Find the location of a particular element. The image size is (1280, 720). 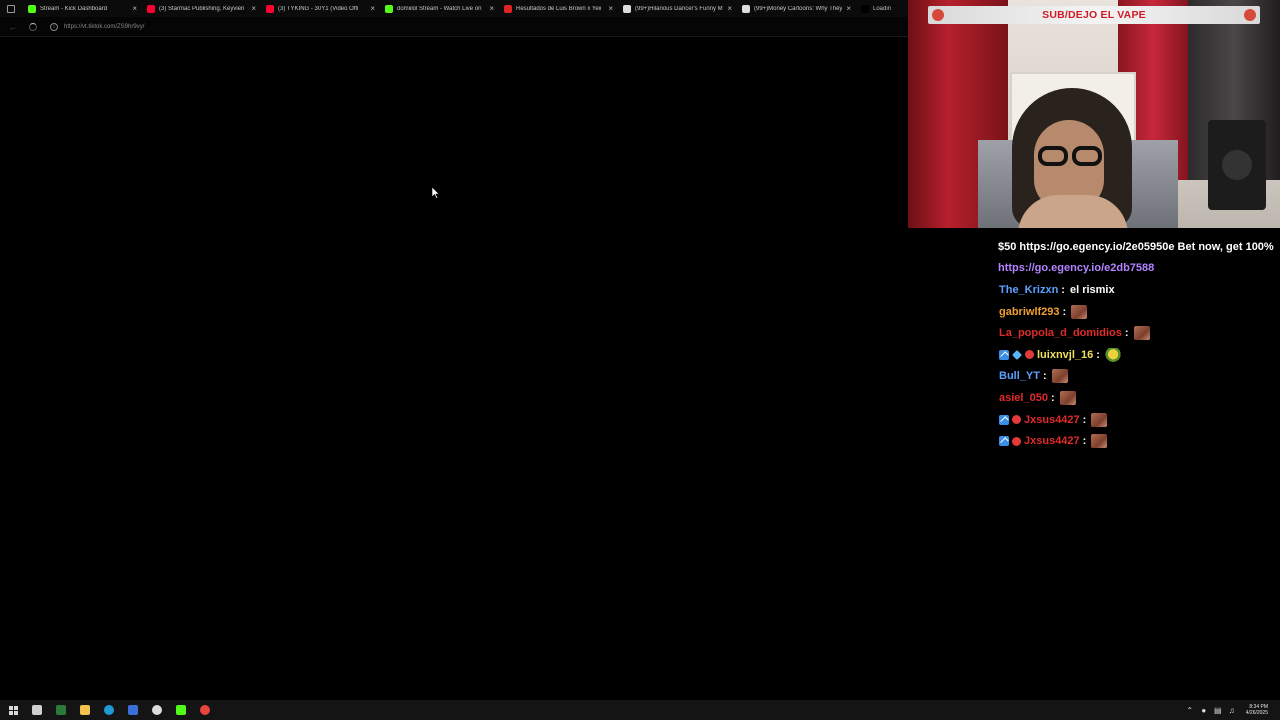

loading-spinner-icon is located at coordinates (33, 27).